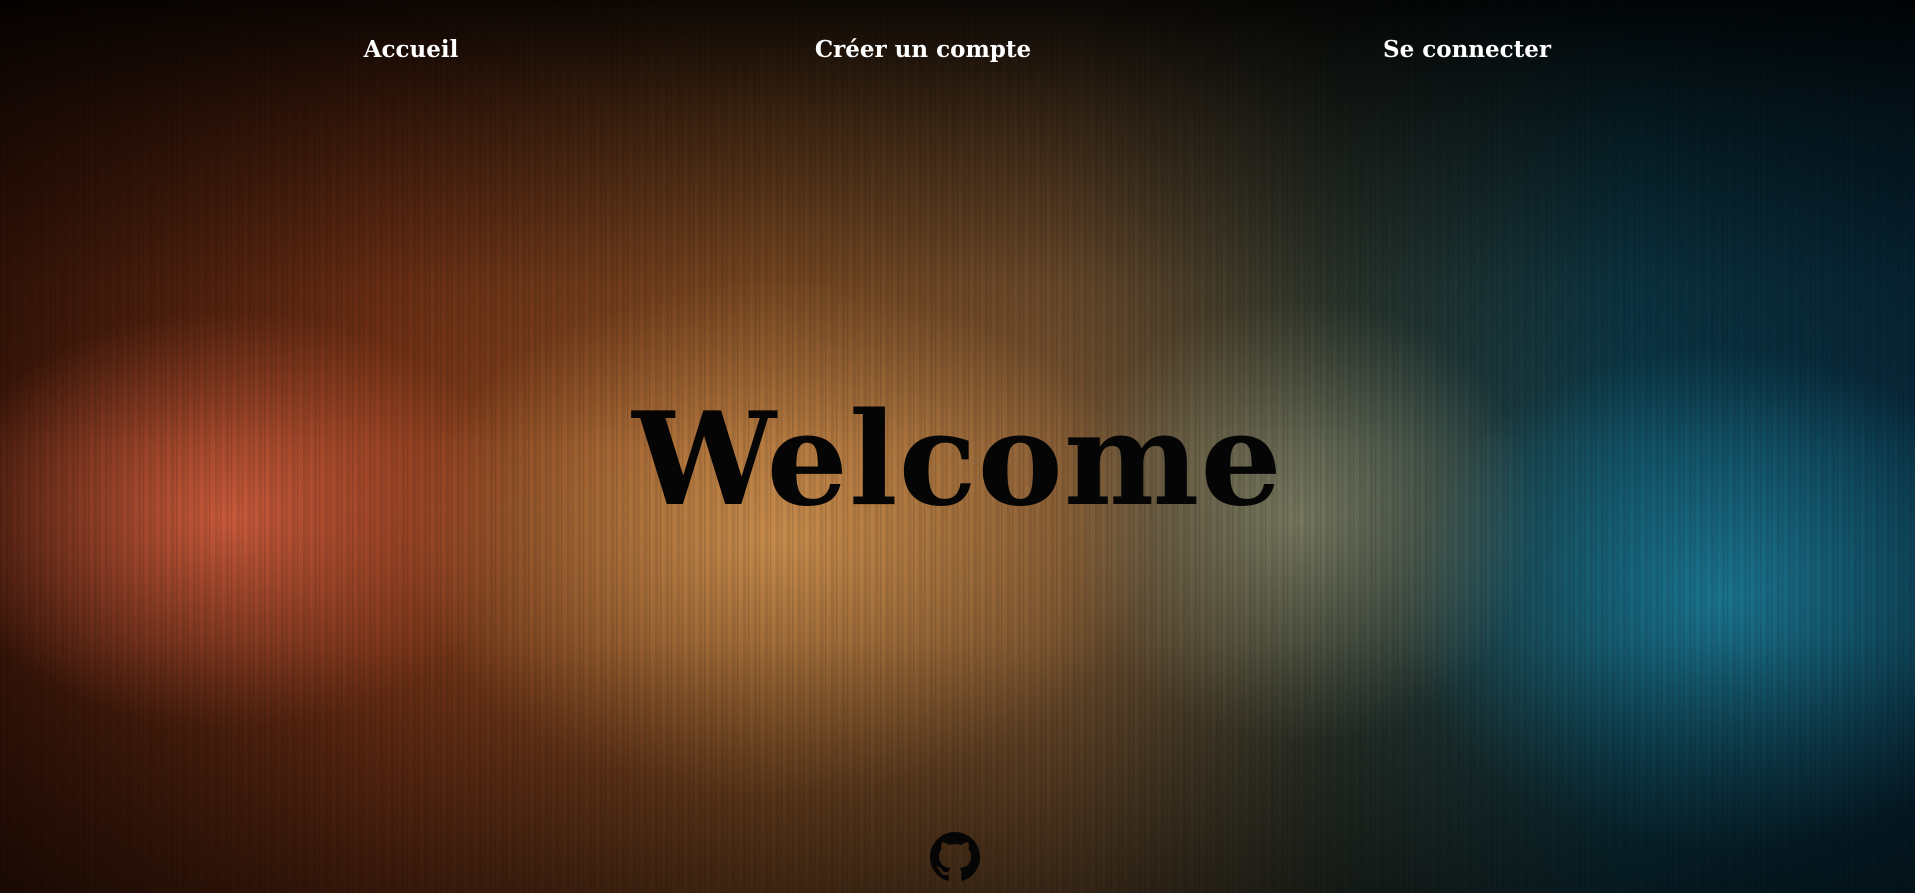 Image resolution: width=1915 pixels, height=893 pixels. I want to click on github-link, so click(955, 857).